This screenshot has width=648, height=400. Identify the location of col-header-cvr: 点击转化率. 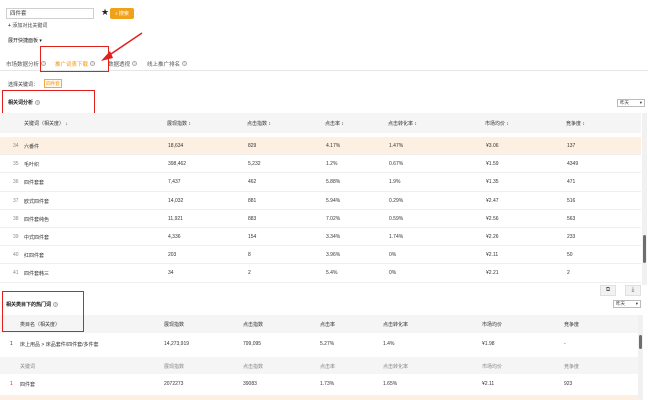
(395, 324).